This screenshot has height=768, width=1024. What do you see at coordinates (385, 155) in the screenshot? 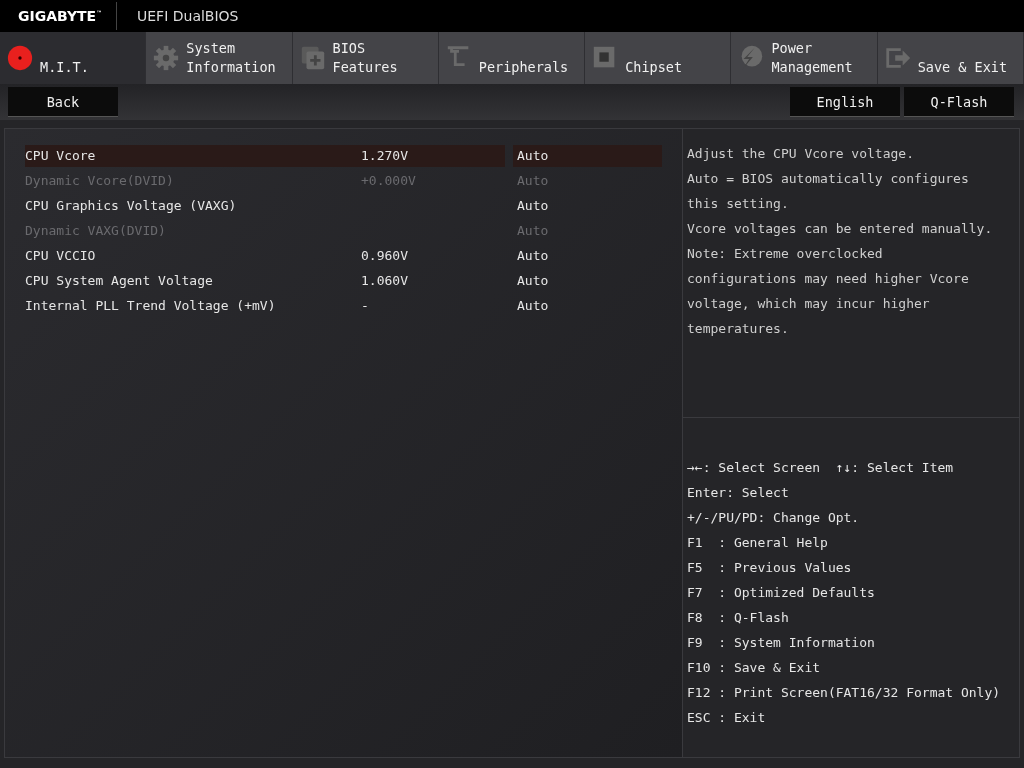
I see `setting-value: 1.270V` at bounding box center [385, 155].